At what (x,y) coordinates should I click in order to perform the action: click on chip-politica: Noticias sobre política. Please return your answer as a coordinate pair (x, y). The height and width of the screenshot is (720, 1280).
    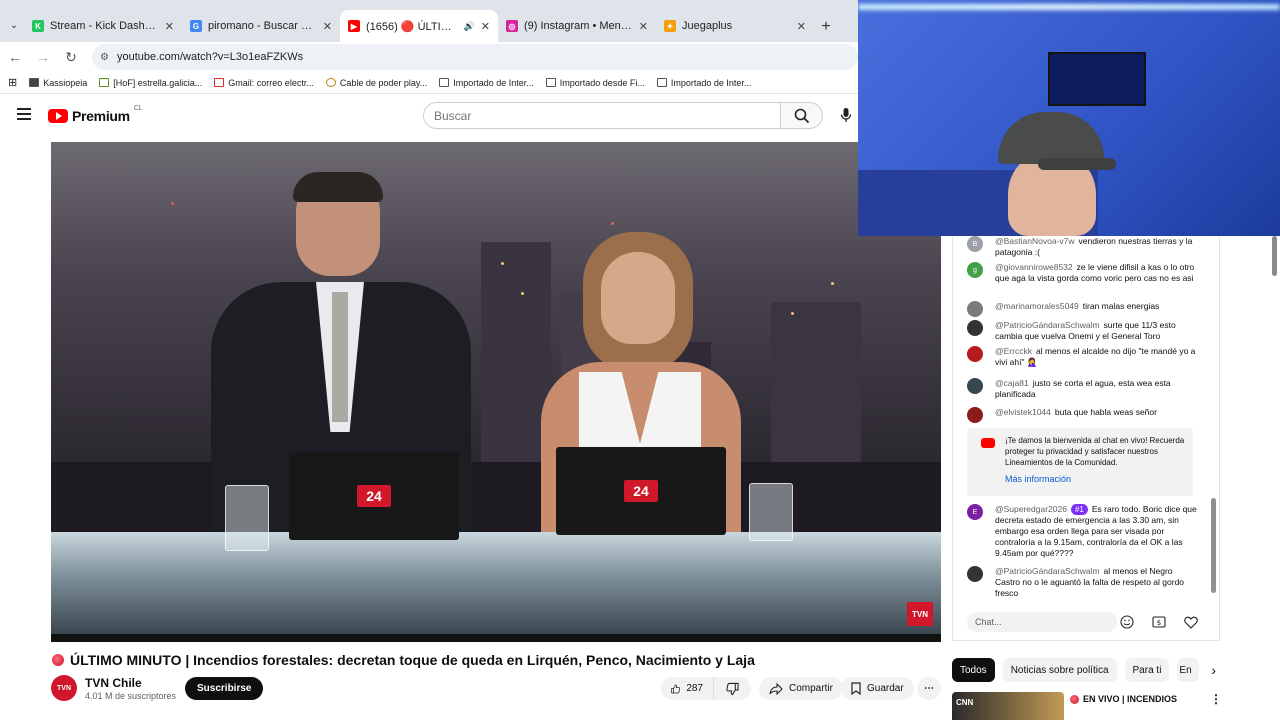
    Looking at the image, I should click on (1059, 670).